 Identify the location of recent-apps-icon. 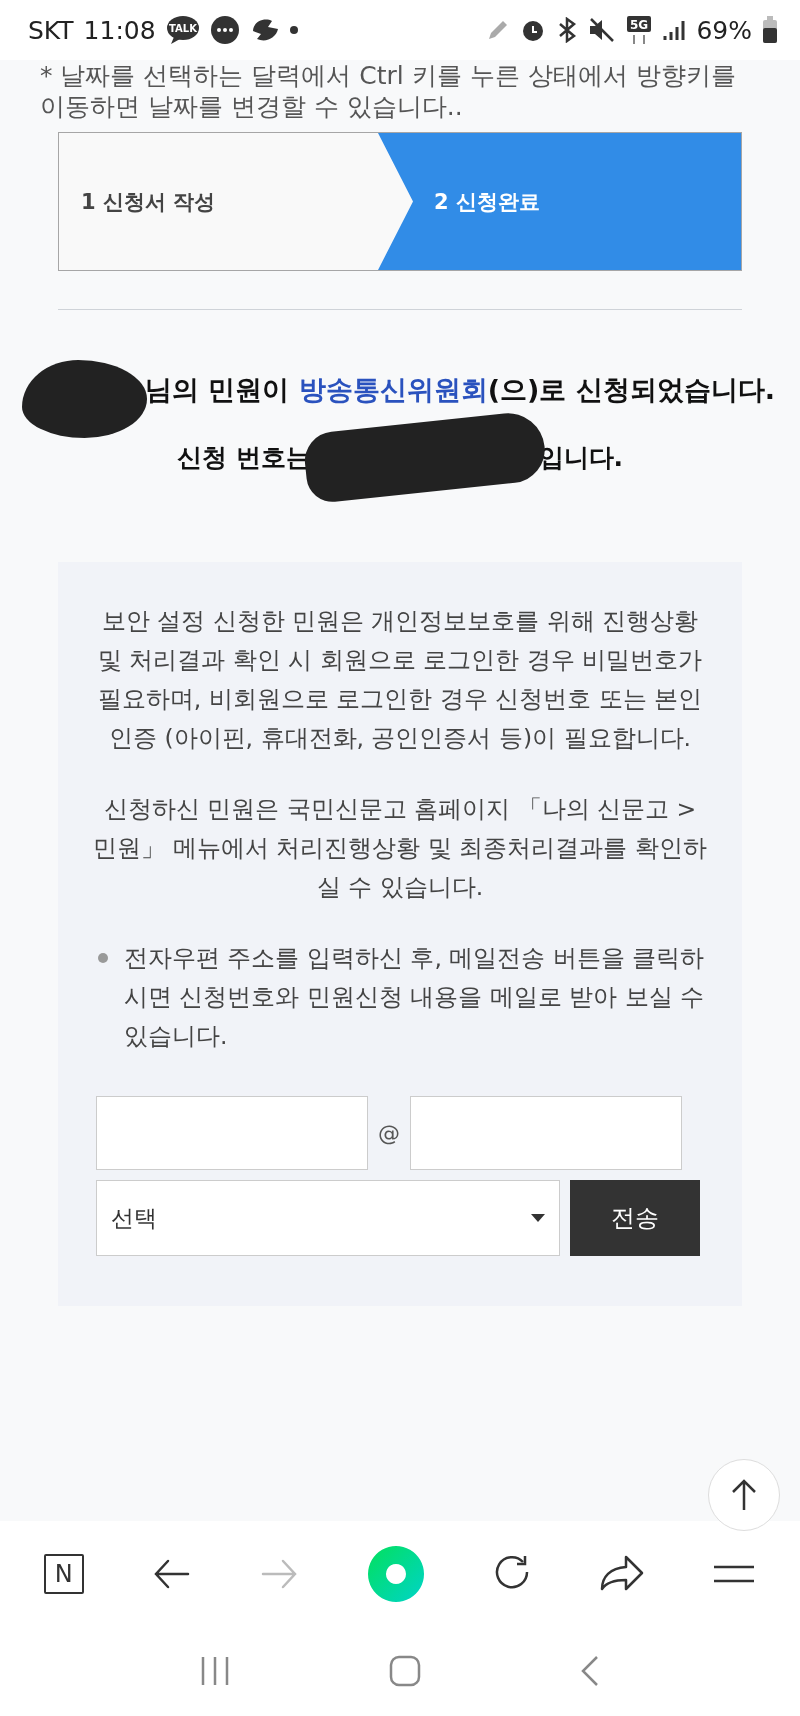
(214, 1671).